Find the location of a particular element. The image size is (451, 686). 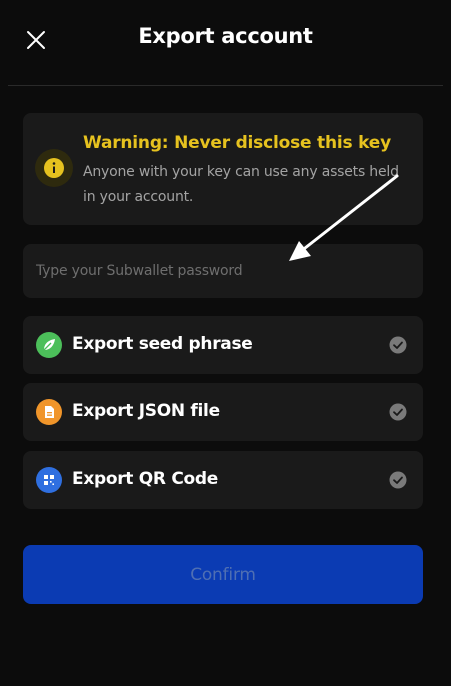

qr-code-icon is located at coordinates (49, 480).